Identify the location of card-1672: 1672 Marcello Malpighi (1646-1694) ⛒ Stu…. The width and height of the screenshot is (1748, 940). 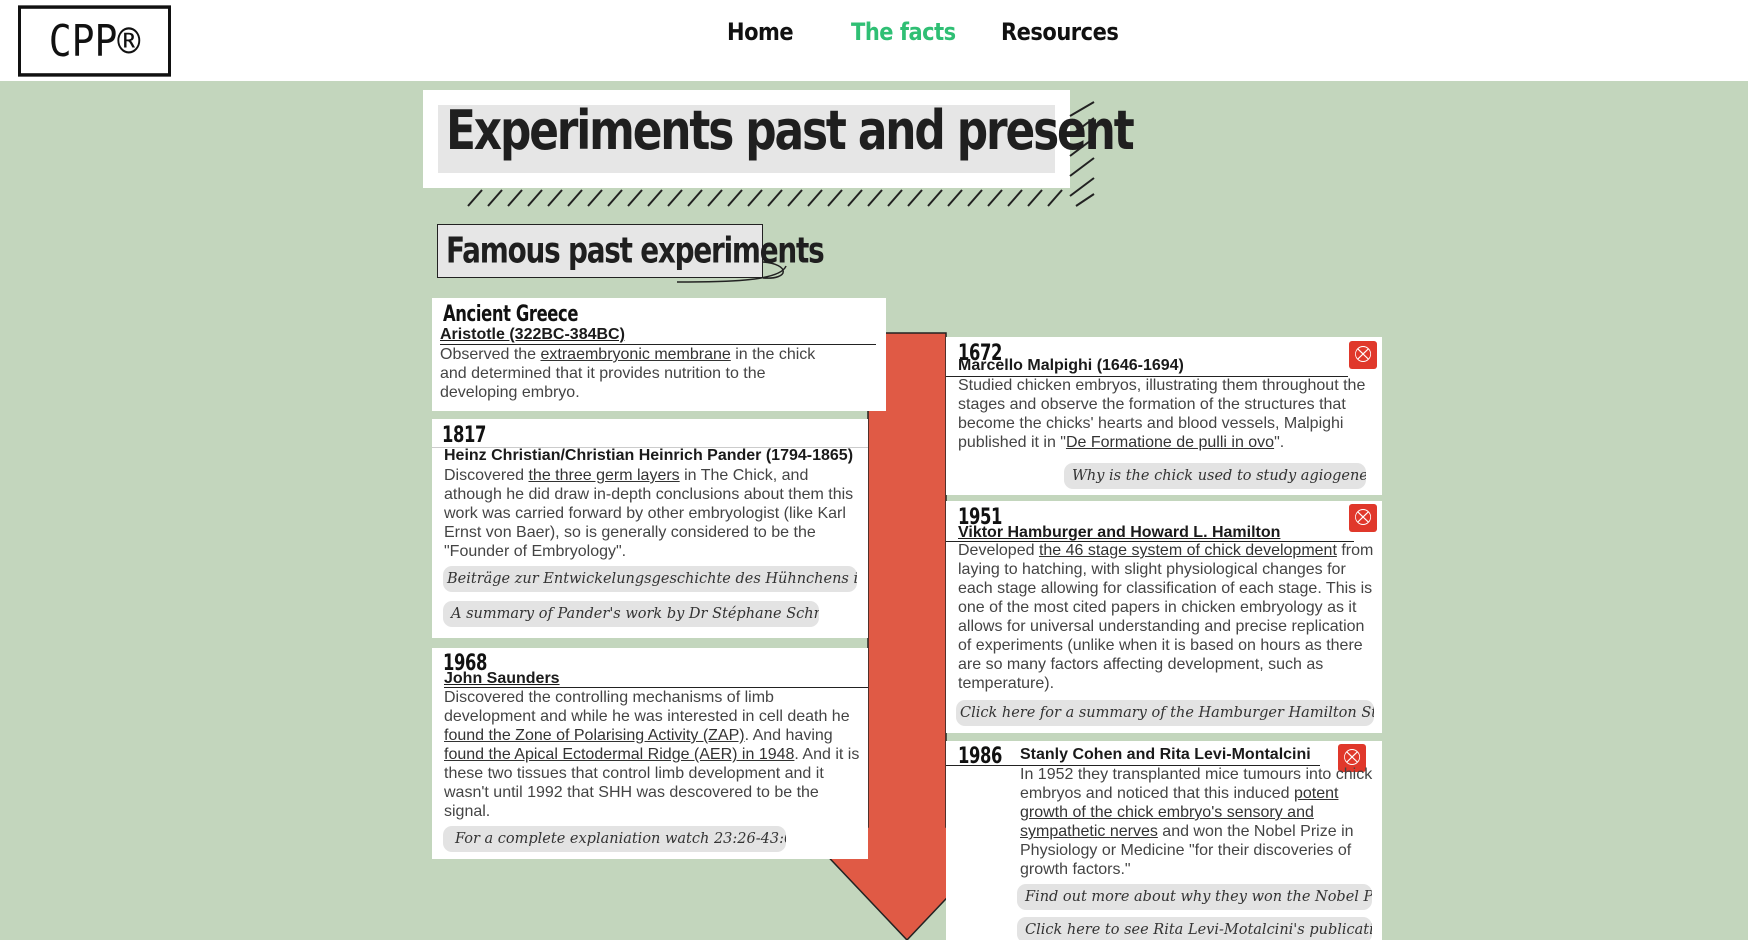
(1164, 416).